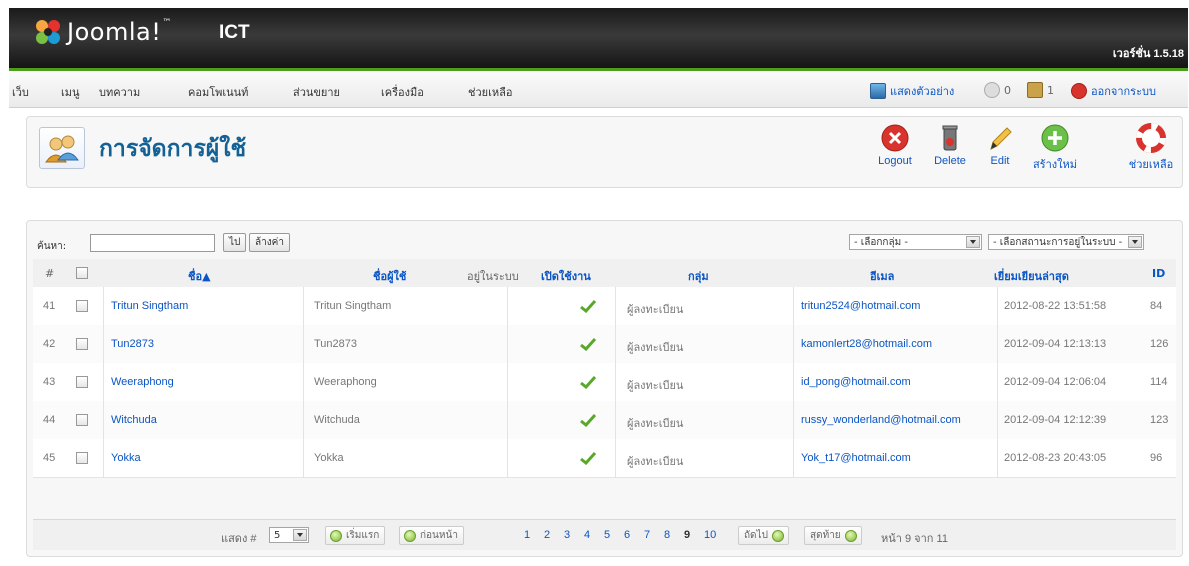 The height and width of the screenshot is (566, 1189). Describe the element at coordinates (882, 276) in the screenshot. I see `header-email: อีเมล` at that location.